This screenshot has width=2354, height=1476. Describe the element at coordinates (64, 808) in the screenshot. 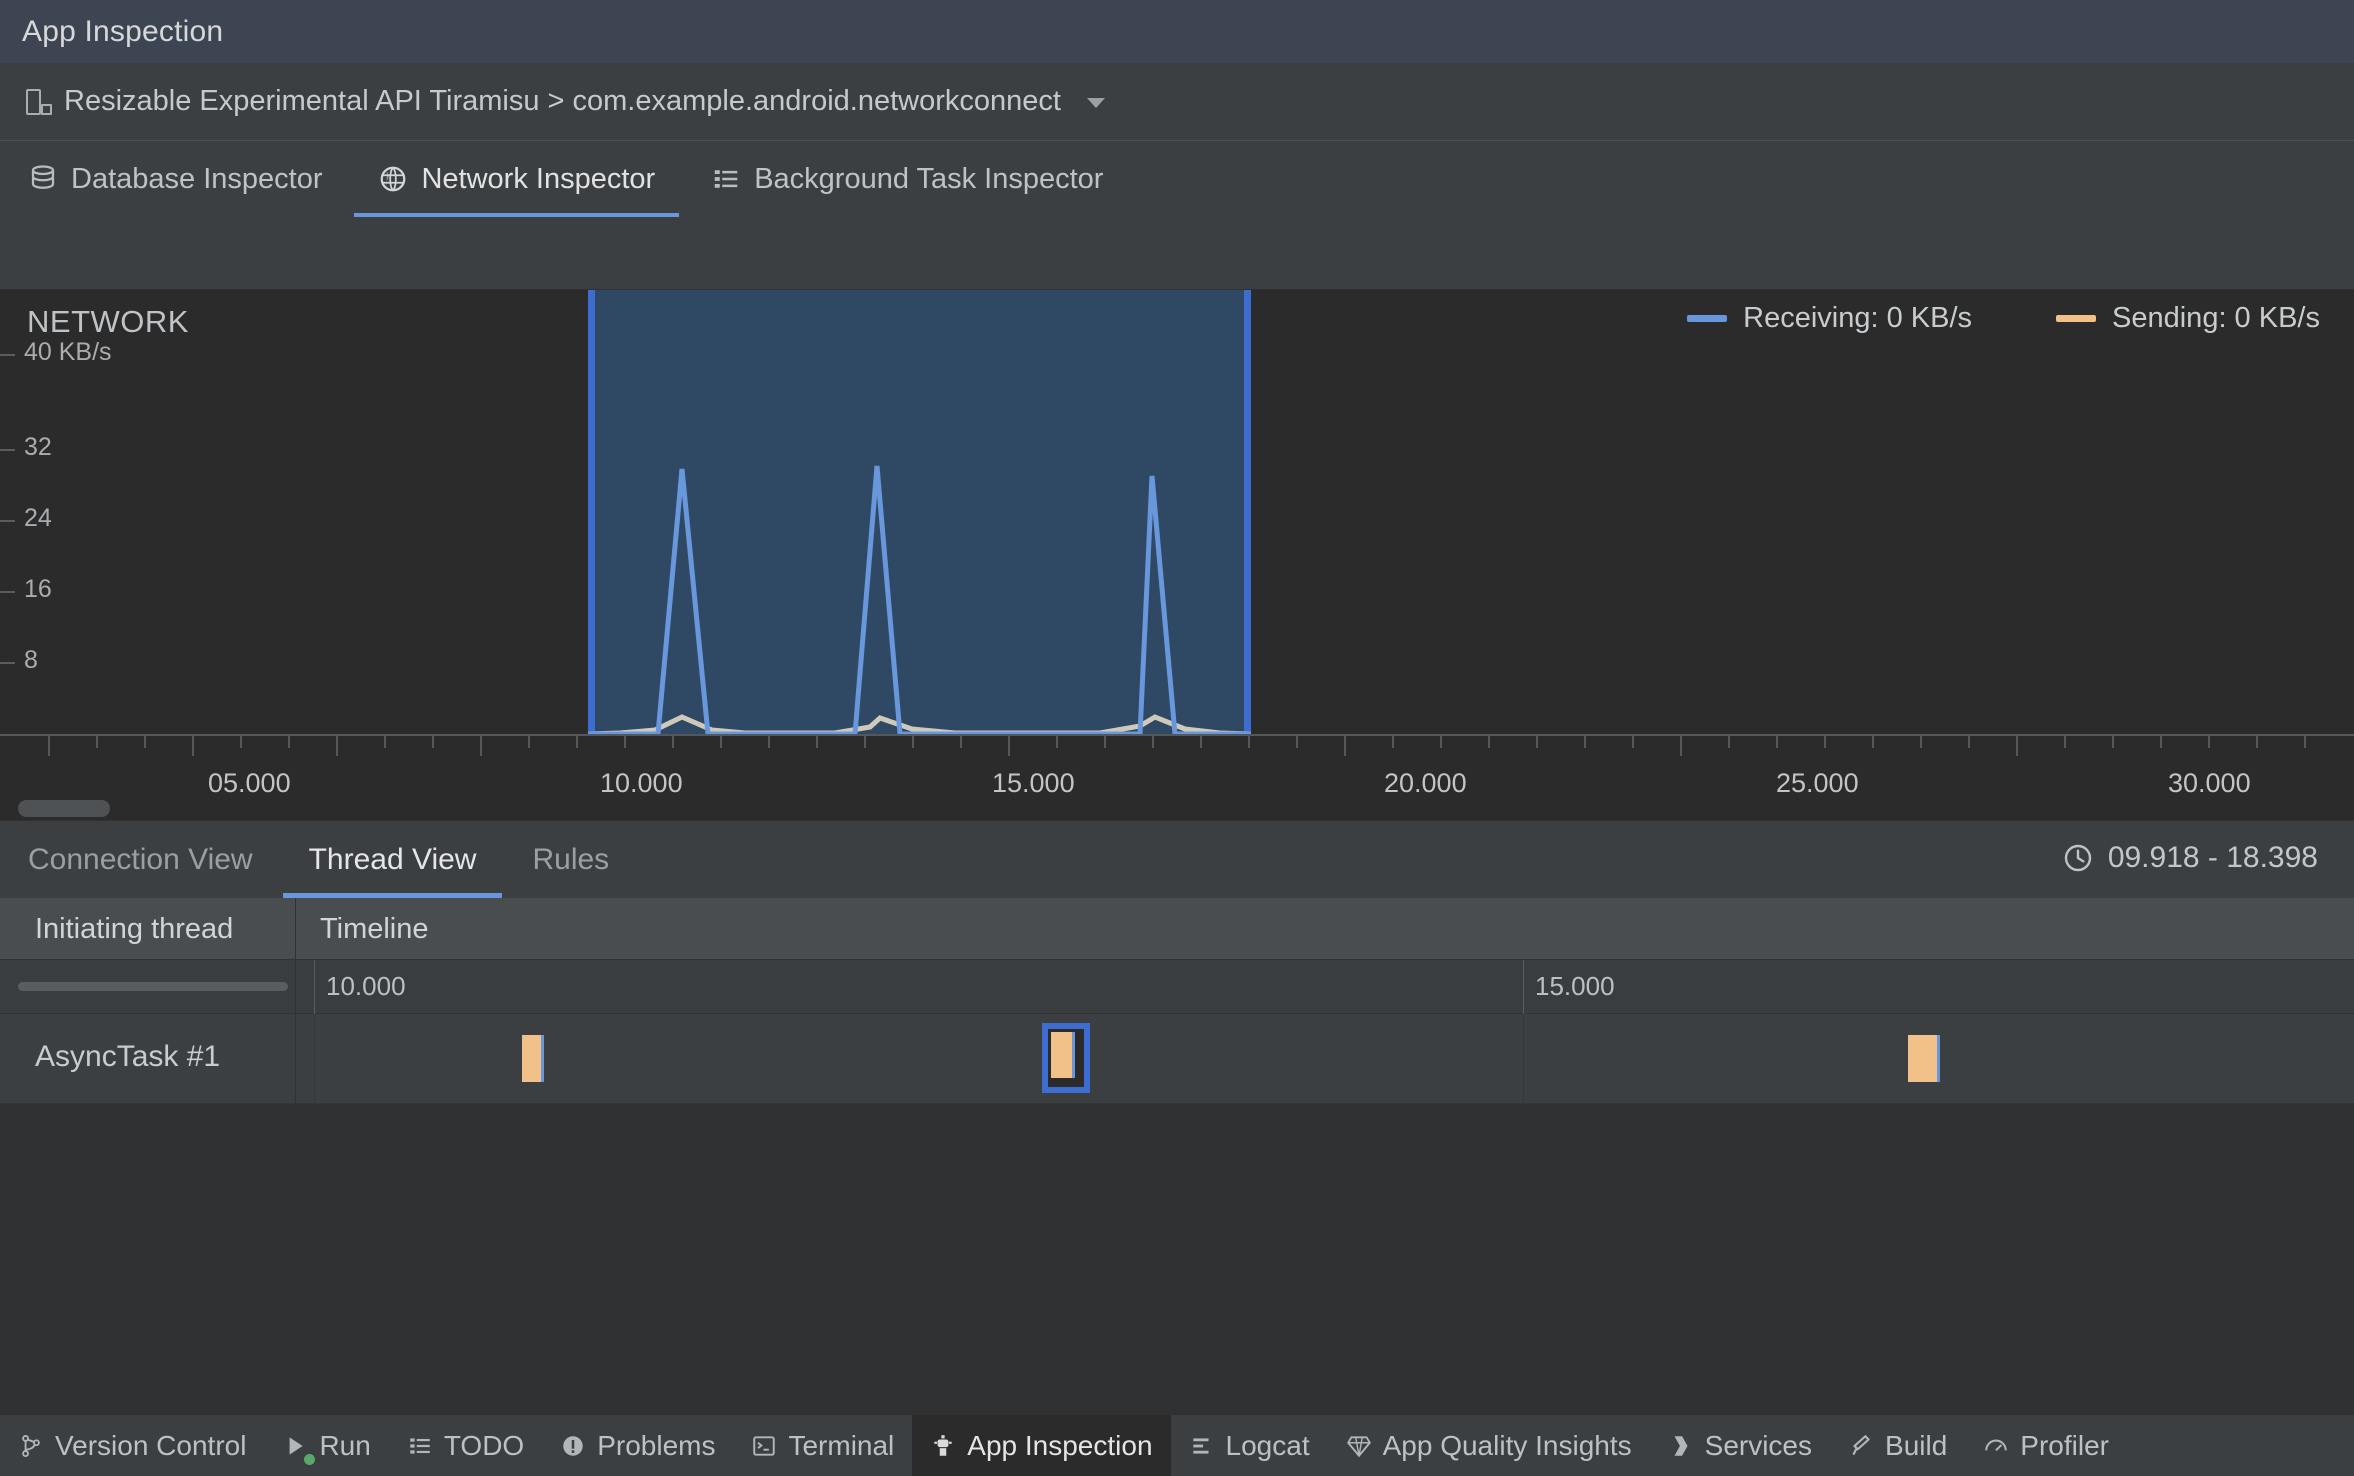

I see `timeline-horizontal-scrollbar` at that location.